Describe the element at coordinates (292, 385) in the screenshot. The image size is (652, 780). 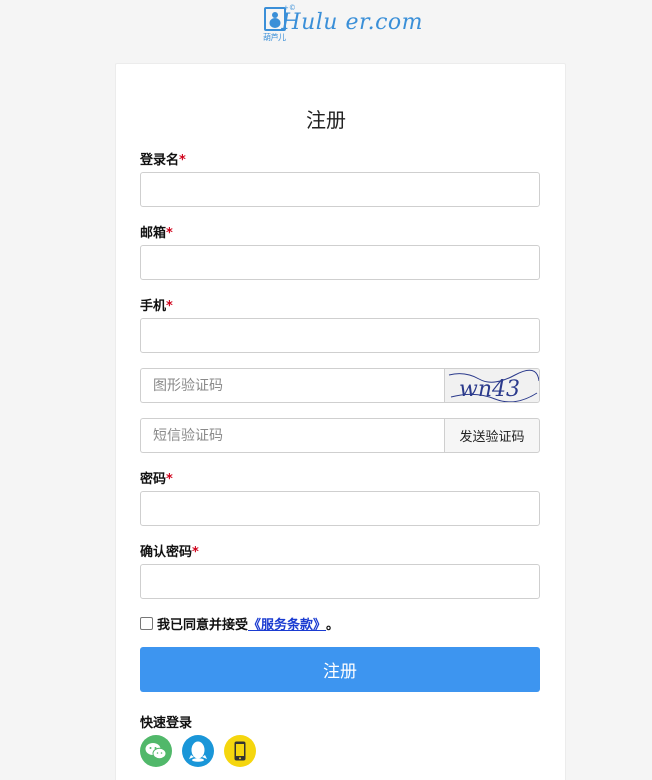
I see `image-captcha-input` at that location.